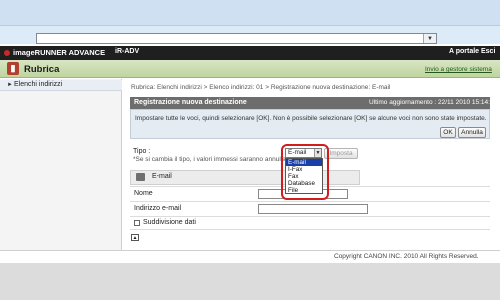 The height and width of the screenshot is (300, 500). What do you see at coordinates (61, 164) in the screenshot?
I see `sidebar` at bounding box center [61, 164].